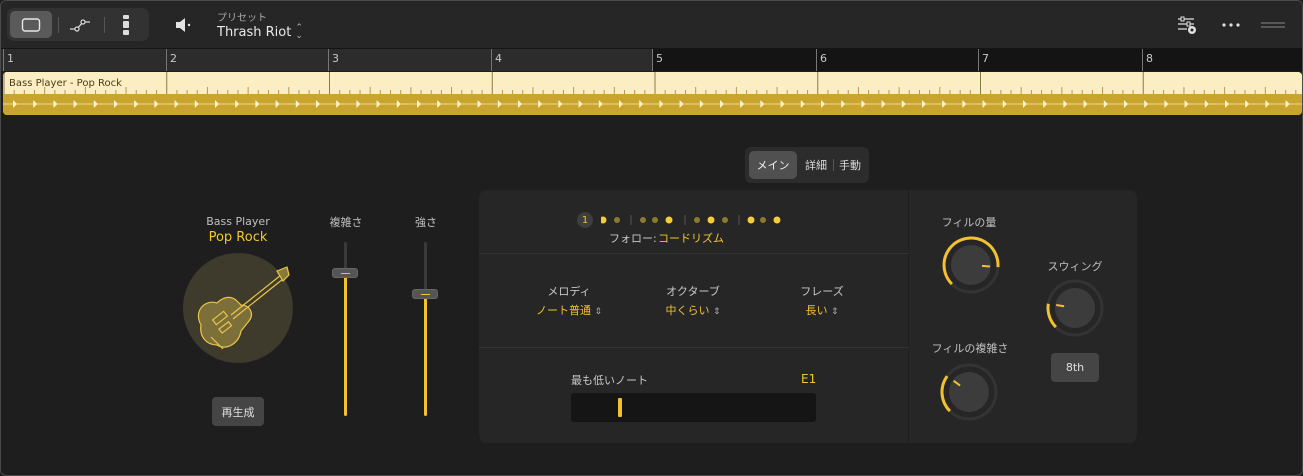 The image size is (1303, 476). Describe the element at coordinates (773, 165) in the screenshot. I see `tab-main: メイン` at that location.